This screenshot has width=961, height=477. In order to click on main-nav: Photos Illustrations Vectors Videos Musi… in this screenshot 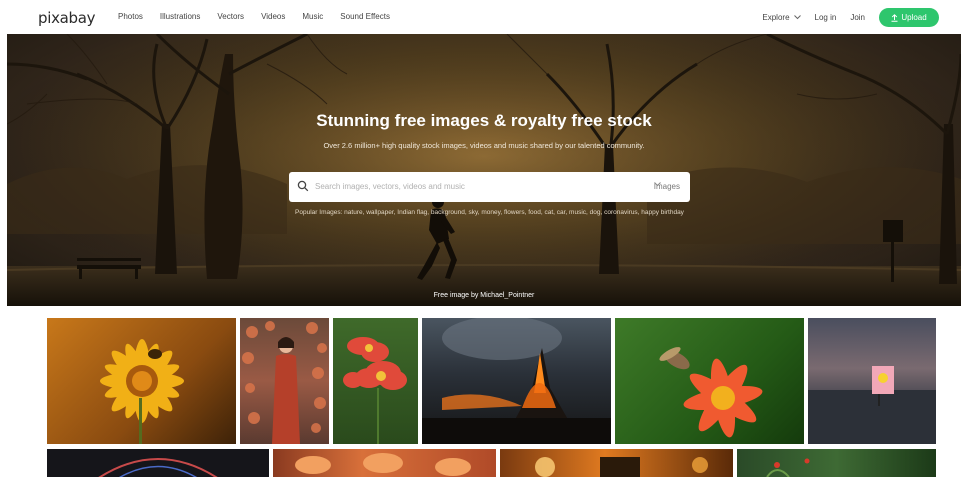, I will do `click(254, 16)`.